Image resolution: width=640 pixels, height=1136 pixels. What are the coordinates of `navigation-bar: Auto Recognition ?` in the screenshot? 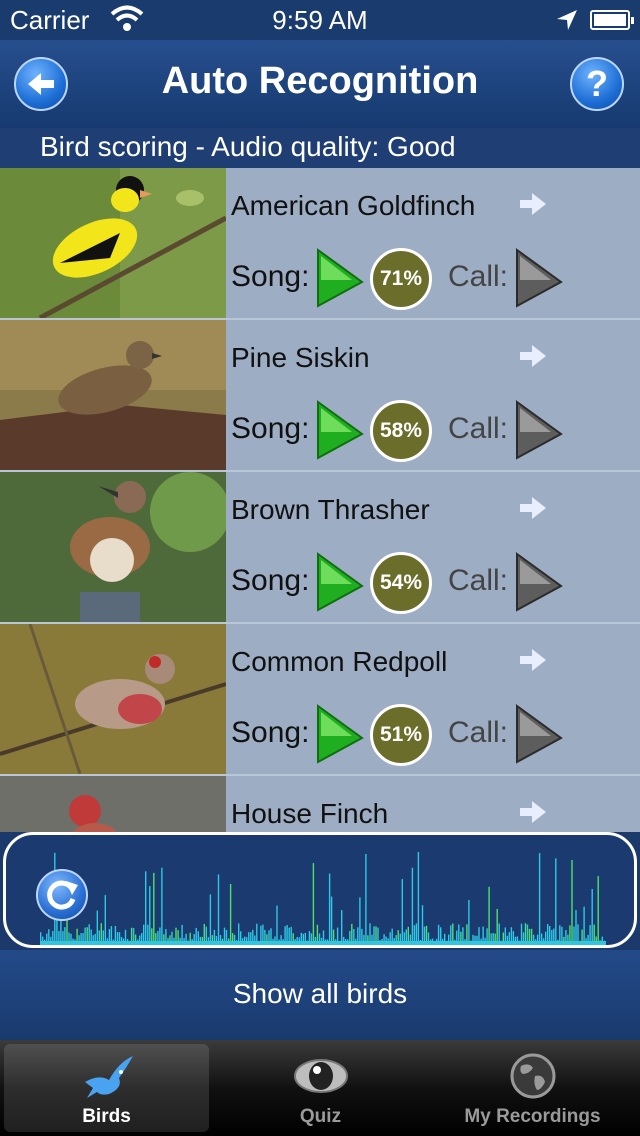 It's located at (320, 84).